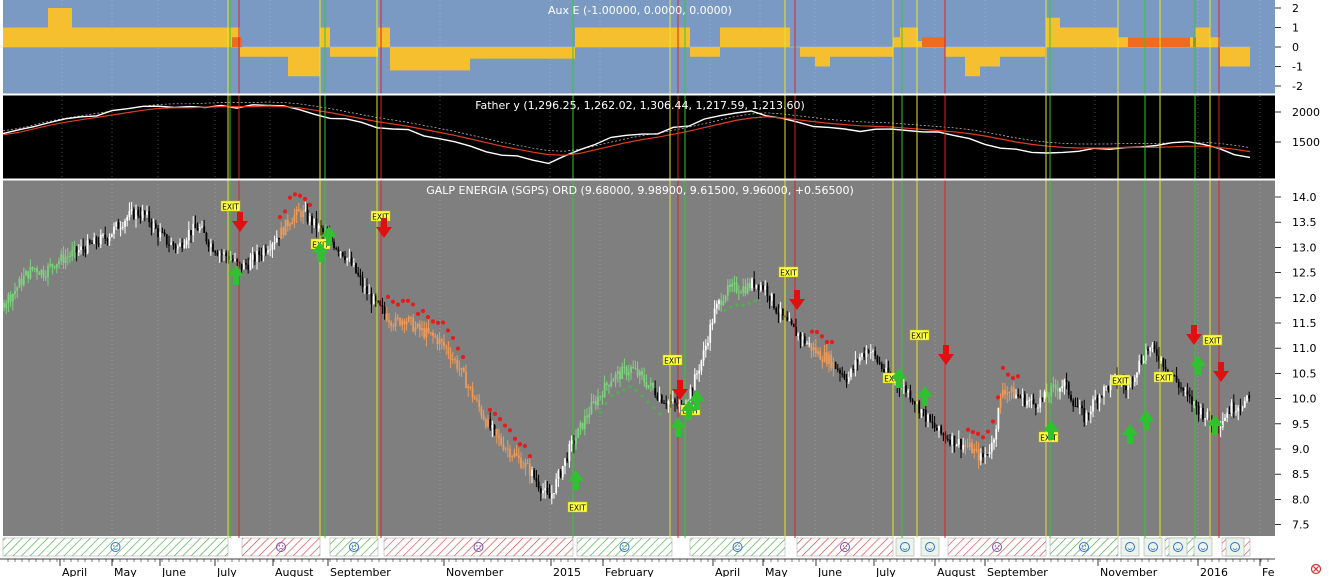  What do you see at coordinates (1304, 298) in the screenshot?
I see `price-tick-4: 12.0` at bounding box center [1304, 298].